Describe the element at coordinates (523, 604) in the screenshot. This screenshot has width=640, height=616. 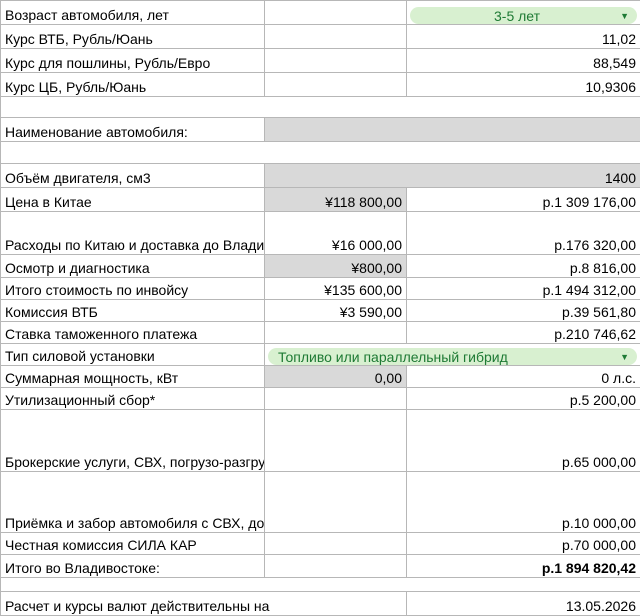
I see `valid-date: 13.05.2026` at that location.